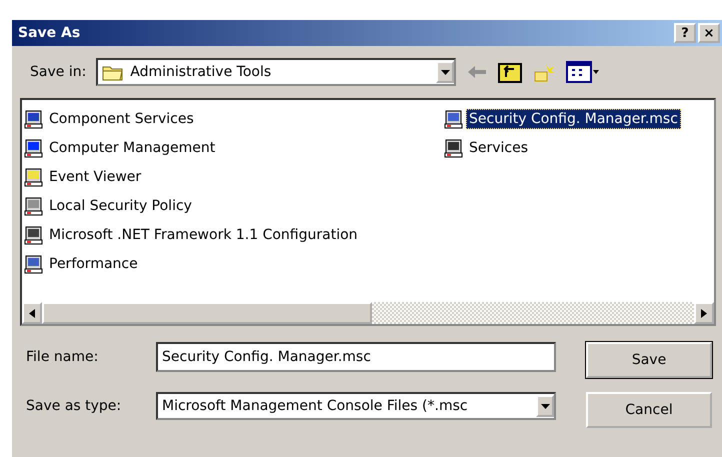 The height and width of the screenshot is (457, 722). Describe the element at coordinates (234, 205) in the screenshot. I see `file-item: Local Security Policy` at that location.